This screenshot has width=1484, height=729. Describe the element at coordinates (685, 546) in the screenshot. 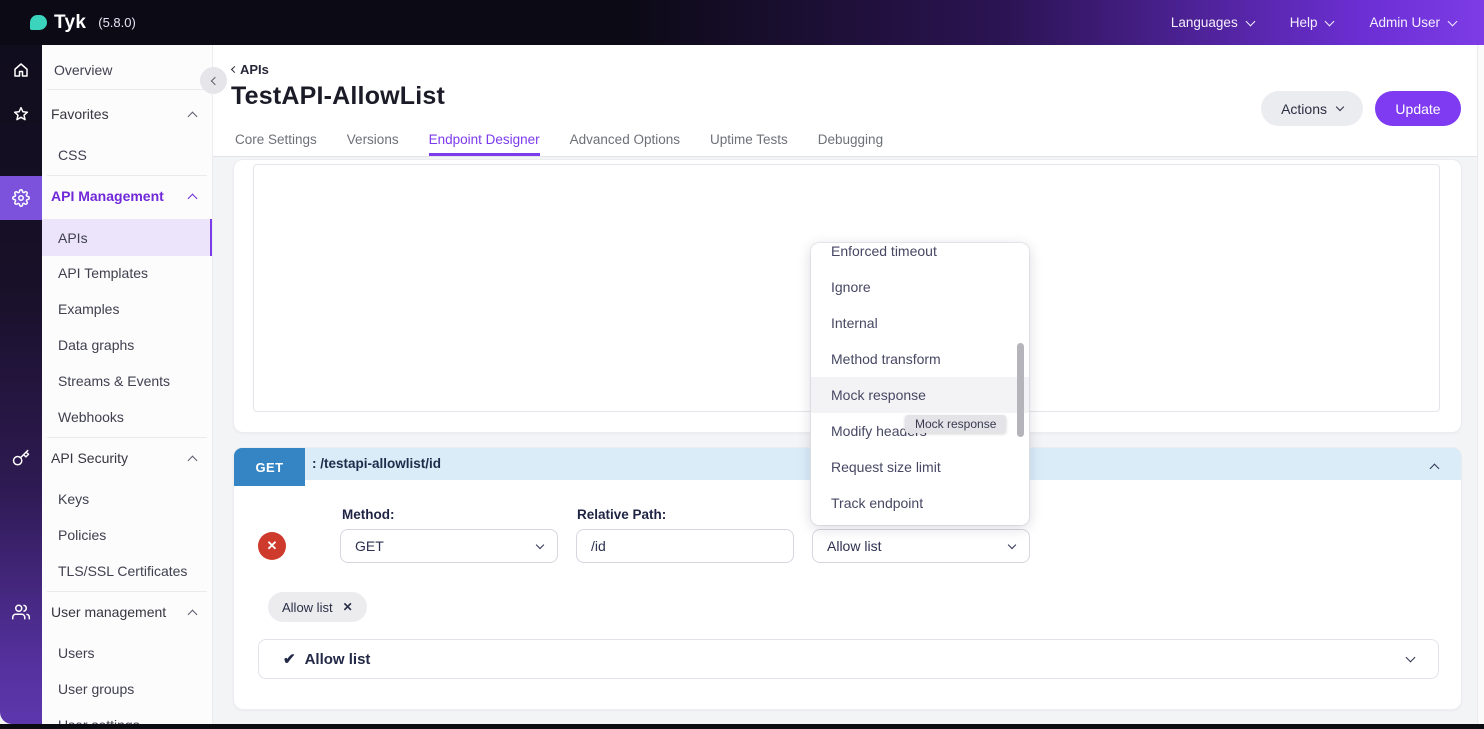

I see `relative-path-input: /id` at that location.